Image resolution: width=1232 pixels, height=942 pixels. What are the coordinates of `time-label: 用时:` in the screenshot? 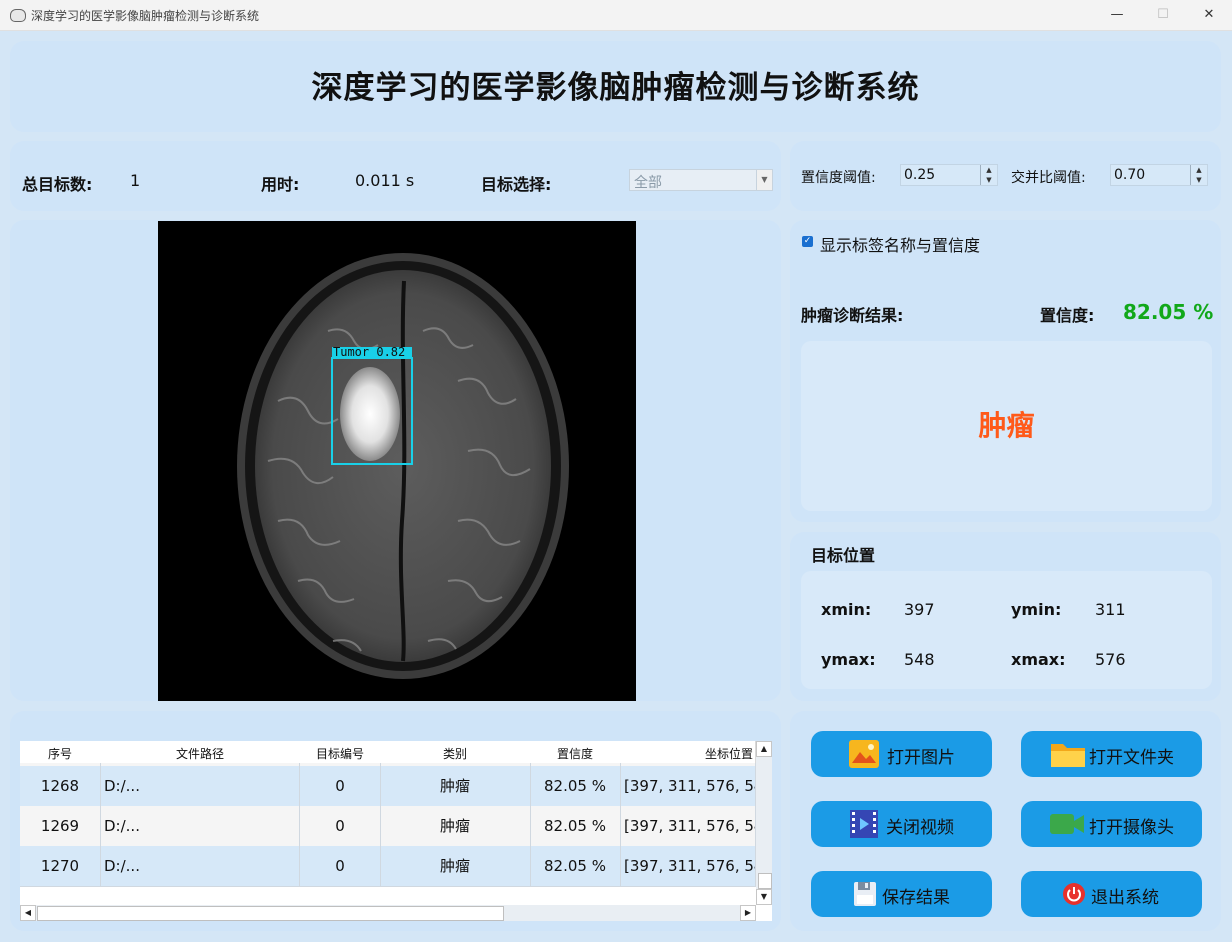 It's located at (280, 184).